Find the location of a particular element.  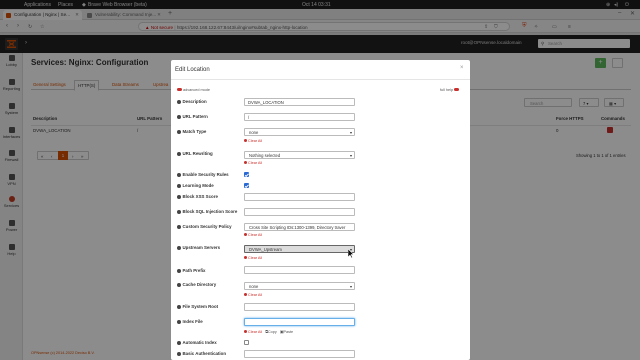

close-icon: × is located at coordinates (462, 68).